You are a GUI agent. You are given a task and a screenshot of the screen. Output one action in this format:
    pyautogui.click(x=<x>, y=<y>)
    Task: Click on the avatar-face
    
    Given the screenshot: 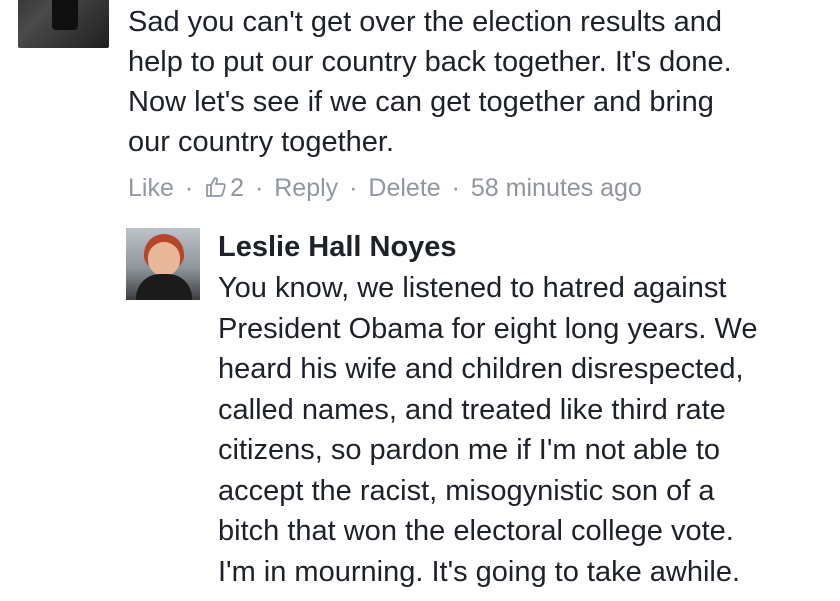 What is the action you would take?
    pyautogui.click(x=164, y=259)
    